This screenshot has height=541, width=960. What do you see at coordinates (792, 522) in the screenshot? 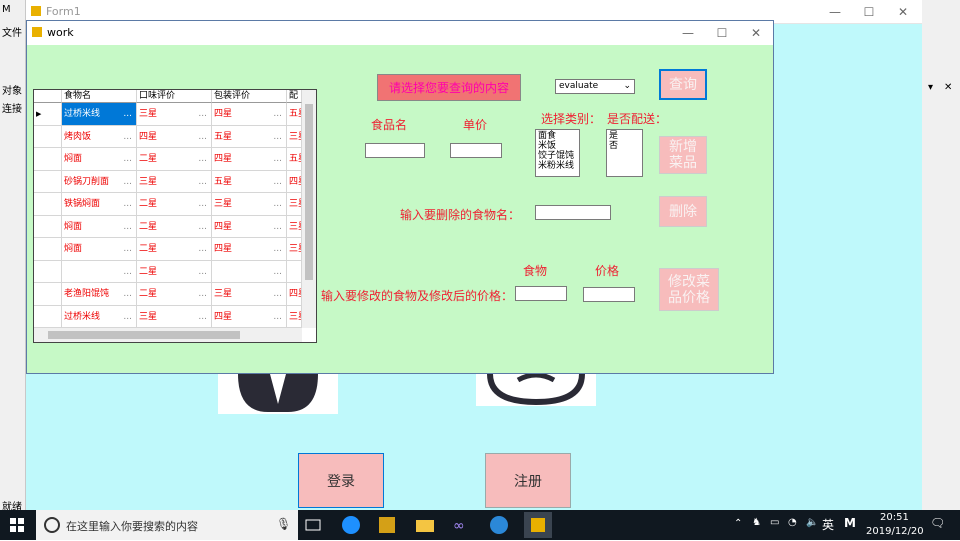
I see `wifi-icon: ◔` at bounding box center [792, 522].